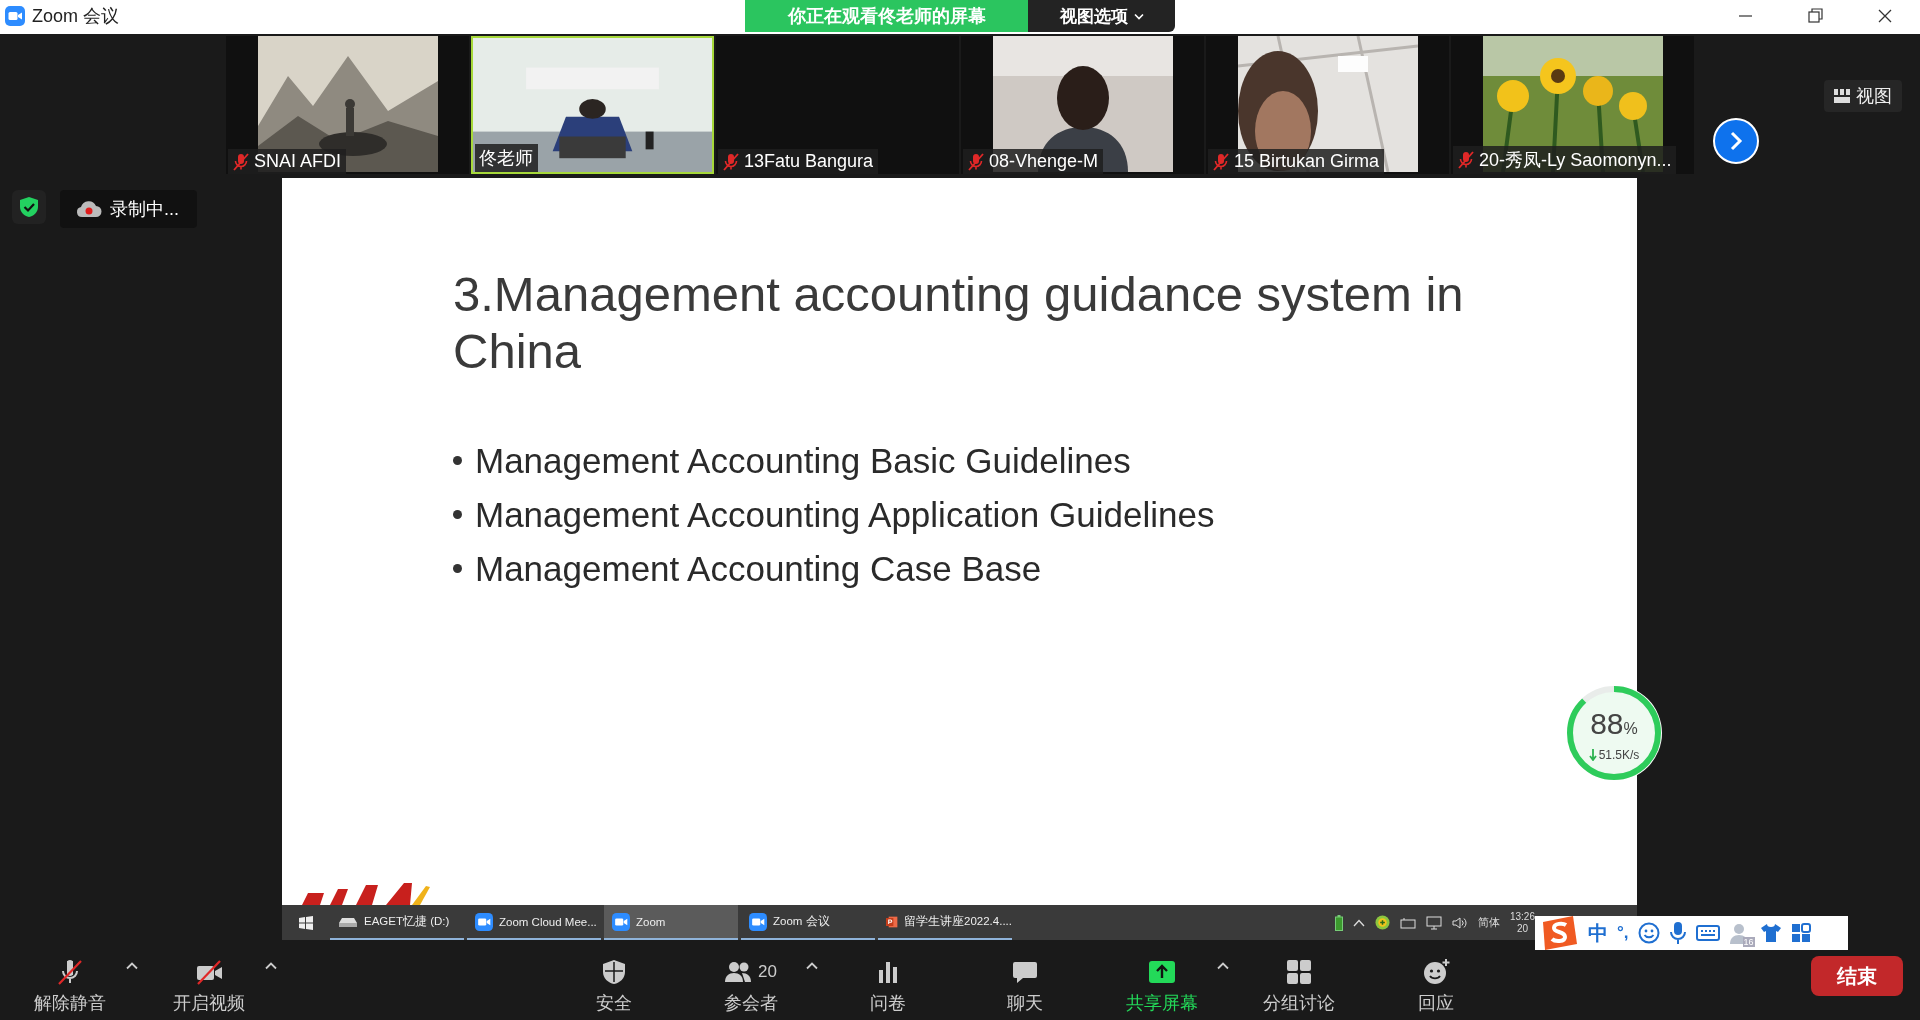  What do you see at coordinates (1138, 16) in the screenshot?
I see `chevron-down-icon` at bounding box center [1138, 16].